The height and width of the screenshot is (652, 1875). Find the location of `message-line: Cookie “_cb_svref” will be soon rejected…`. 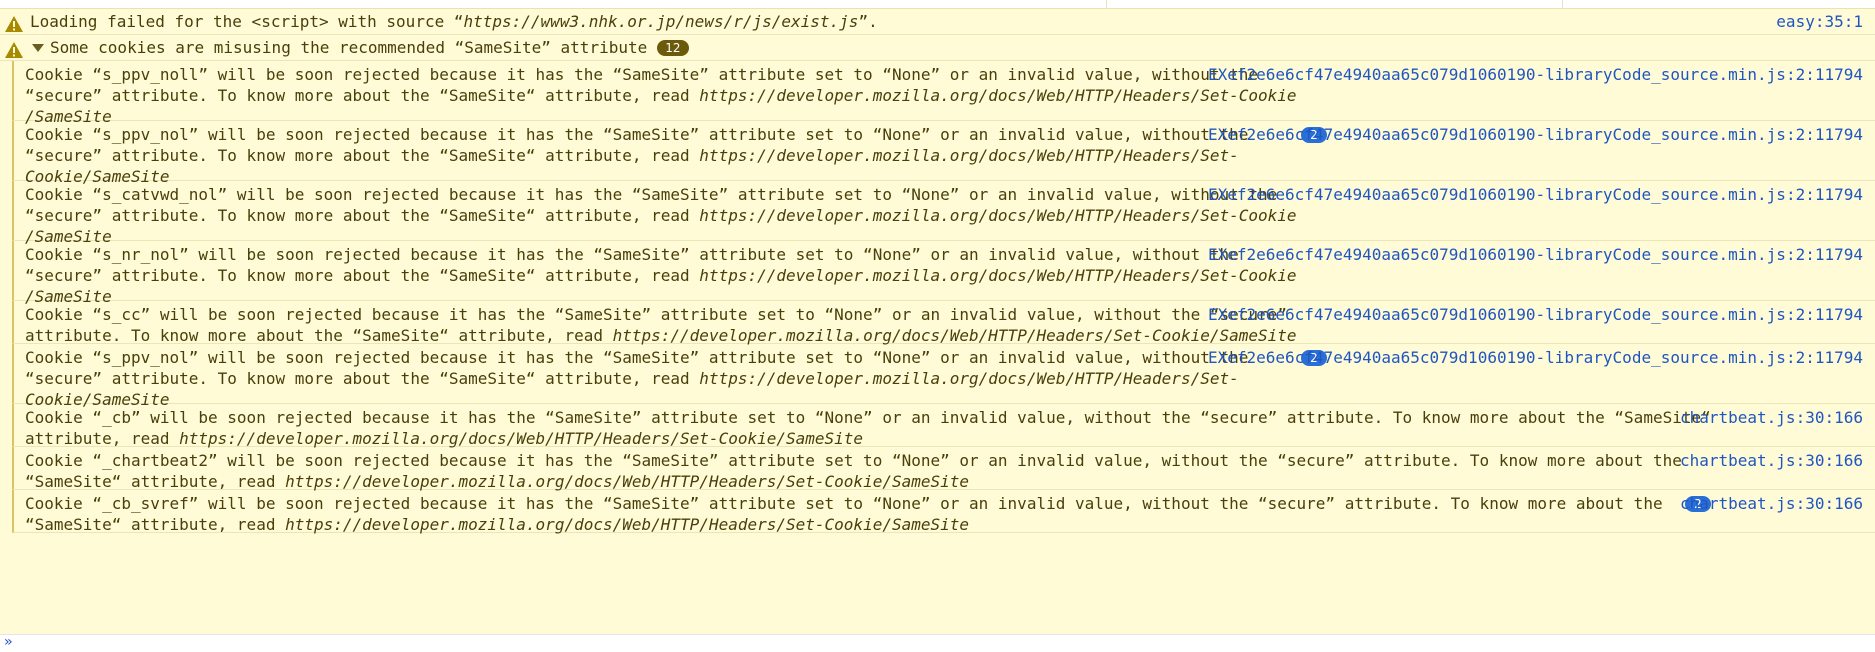

message-line: Cookie “_cb_svref” will be soon rejected… is located at coordinates (844, 503).